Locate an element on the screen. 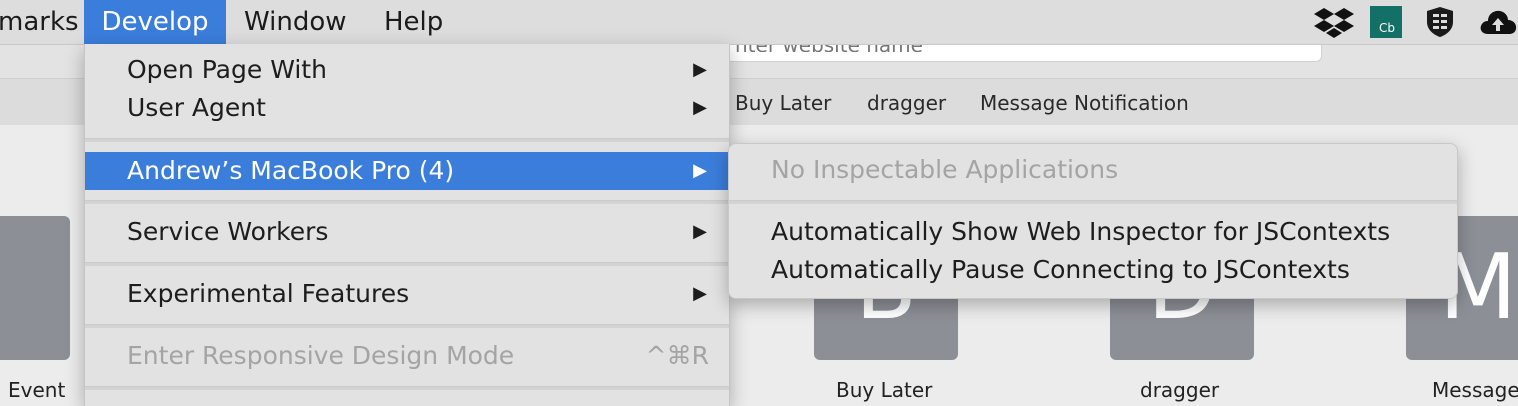 The image size is (1518, 406). cloud-upload-icon is located at coordinates (1498, 22).